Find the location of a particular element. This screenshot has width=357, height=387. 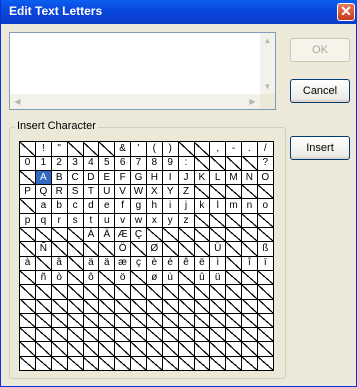

char-cell: 8 is located at coordinates (154, 163).